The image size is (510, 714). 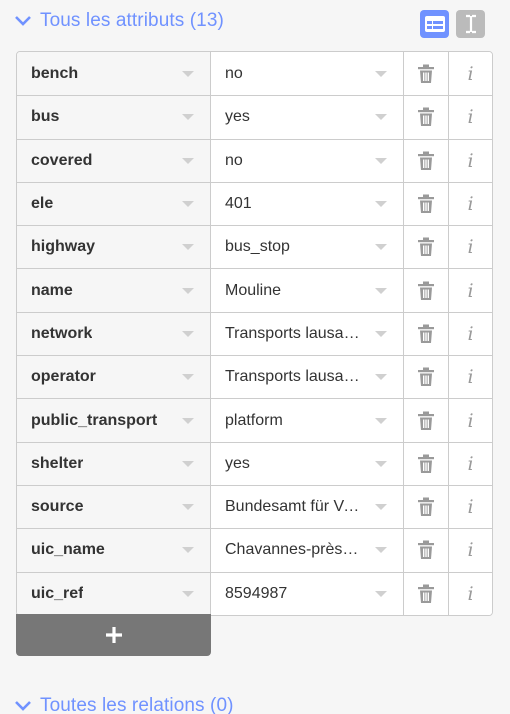 What do you see at coordinates (434, 24) in the screenshot?
I see `list-view-button` at bounding box center [434, 24].